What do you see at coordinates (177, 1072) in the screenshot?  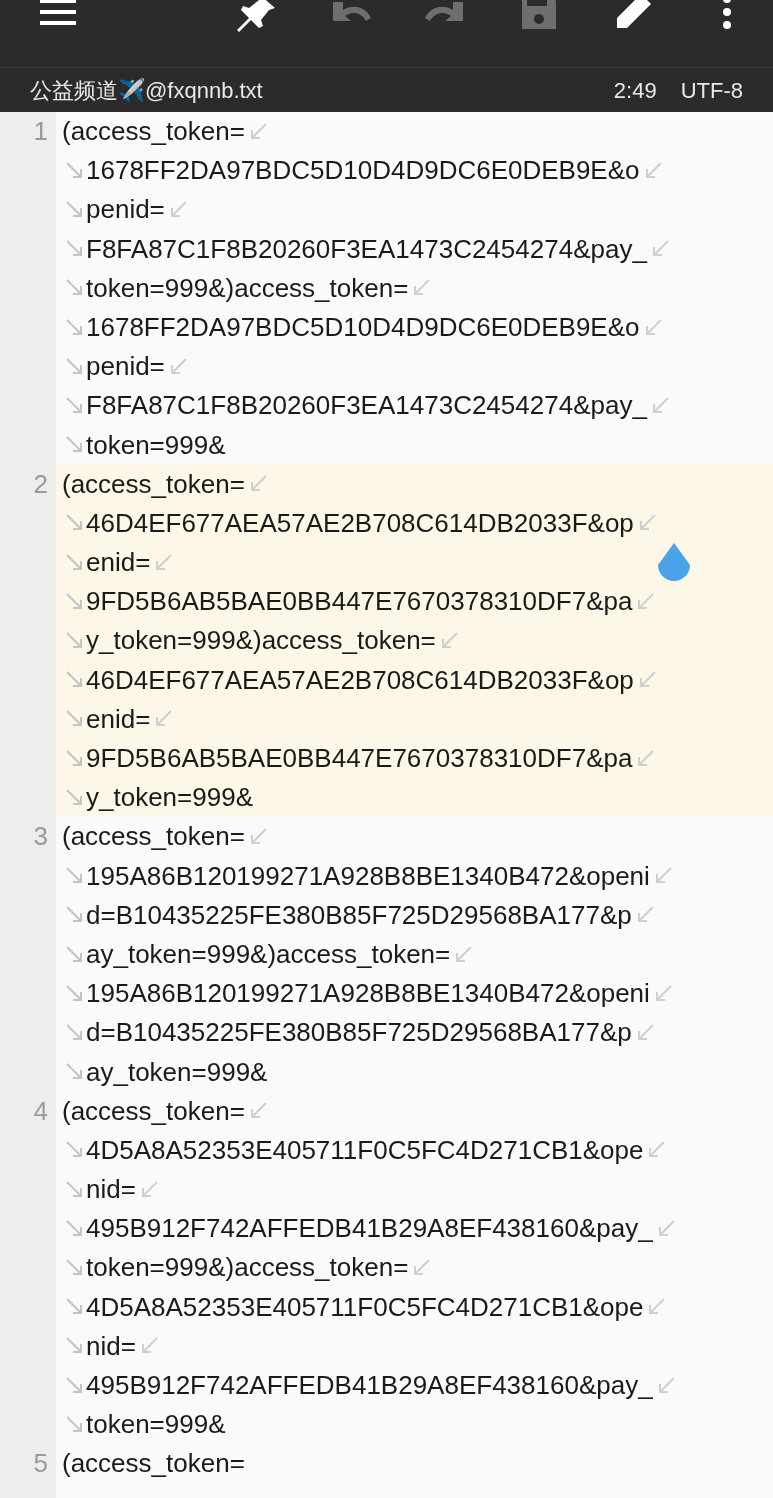 I see `code-text: ay_token=999&` at bounding box center [177, 1072].